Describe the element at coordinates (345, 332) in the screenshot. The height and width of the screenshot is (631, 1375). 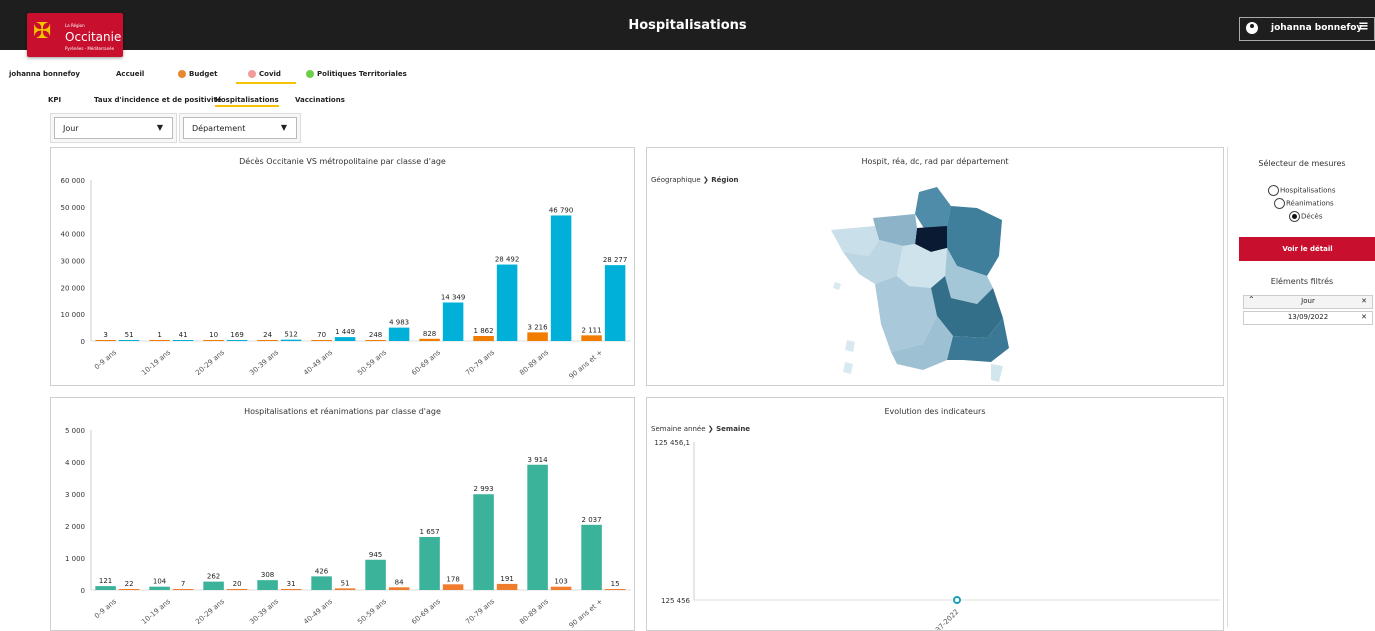
I see `bar-value-label: 1 449` at that location.